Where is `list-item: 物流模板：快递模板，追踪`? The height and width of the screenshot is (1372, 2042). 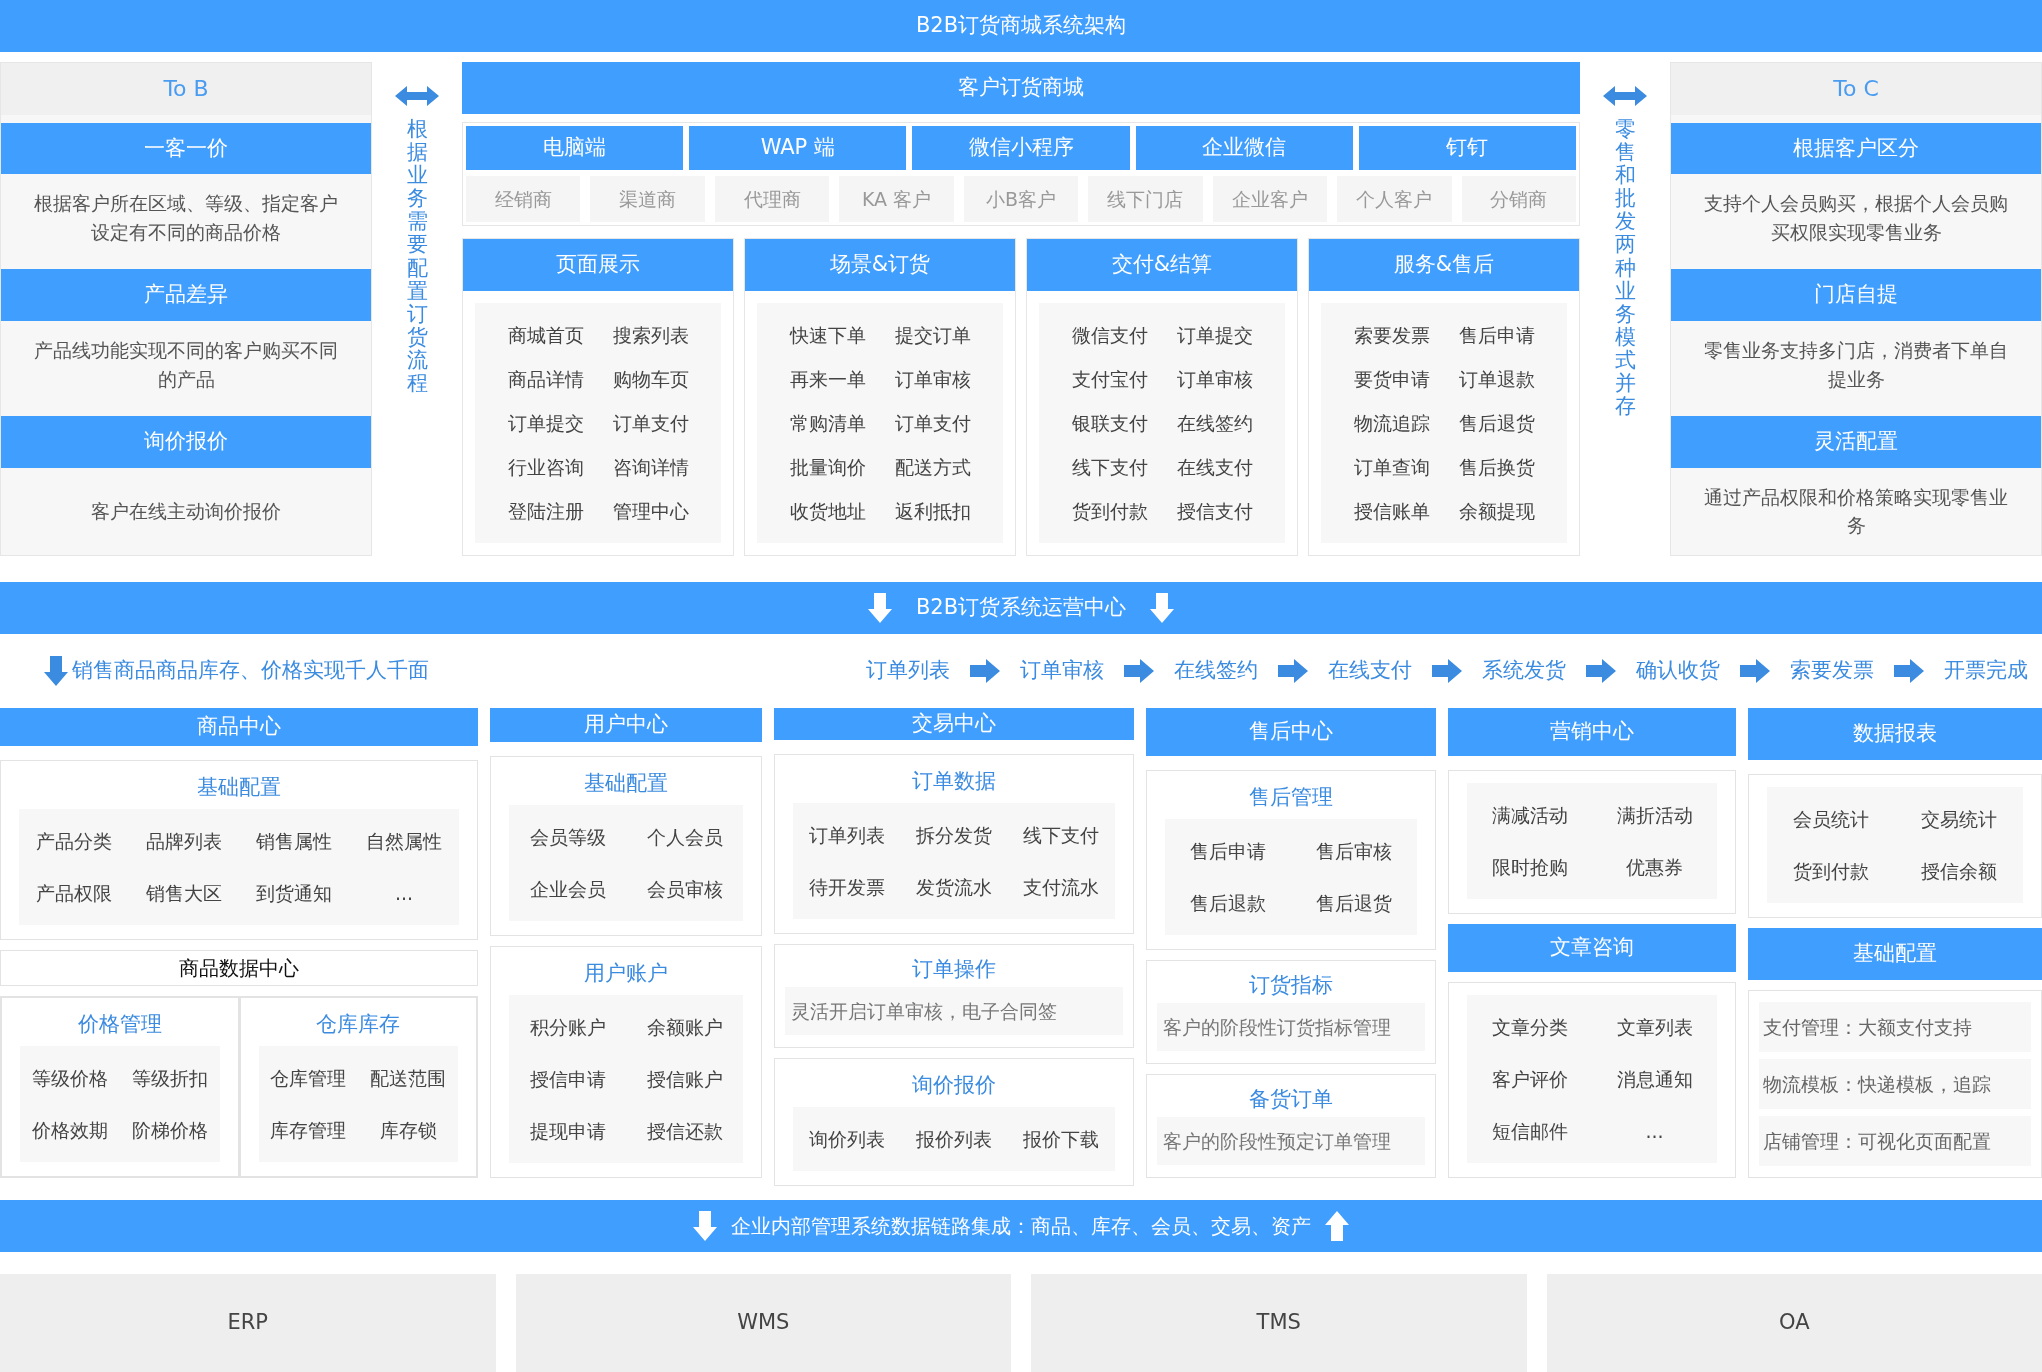 list-item: 物流模板：快递模板，追踪 is located at coordinates (1895, 1084).